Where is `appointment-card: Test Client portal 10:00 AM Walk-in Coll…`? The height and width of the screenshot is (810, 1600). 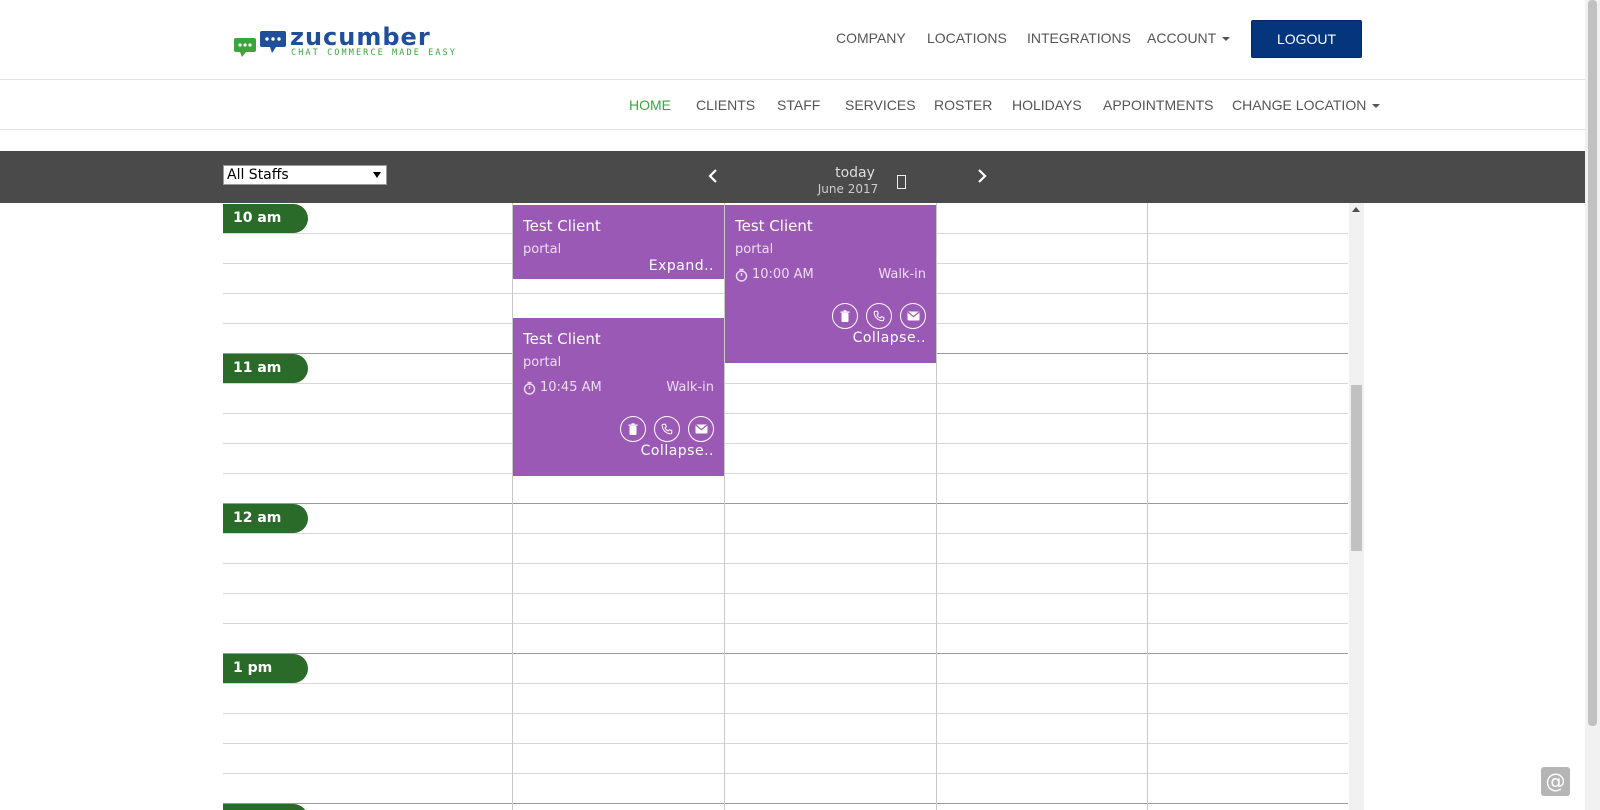 appointment-card: Test Client portal 10:00 AM Walk-in Coll… is located at coordinates (830, 284).